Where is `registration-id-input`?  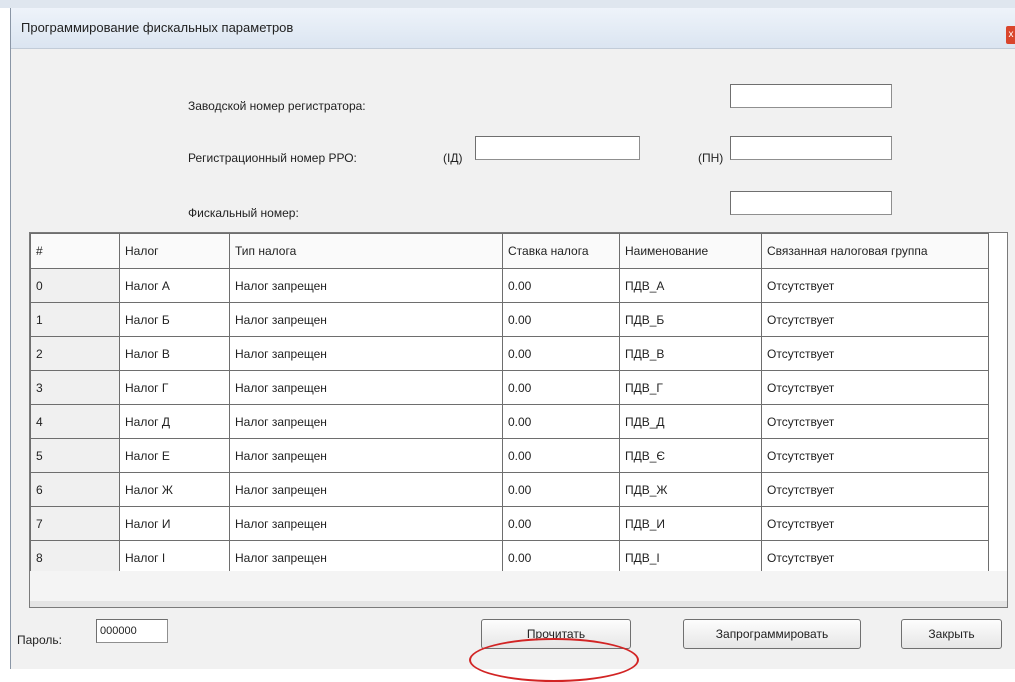
registration-id-input is located at coordinates (557, 148).